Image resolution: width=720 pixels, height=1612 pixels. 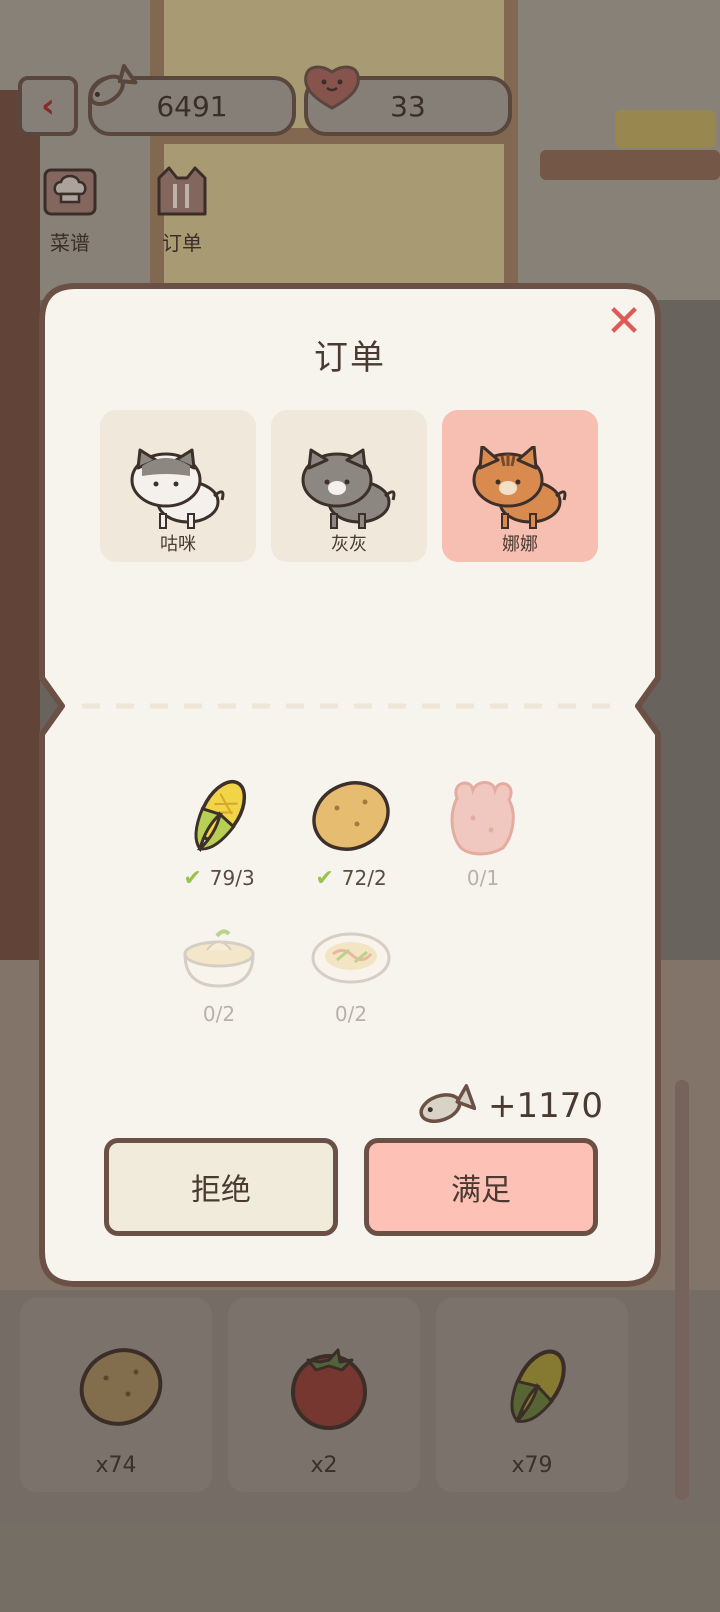 I want to click on fish-icon, so click(x=447, y=1103).